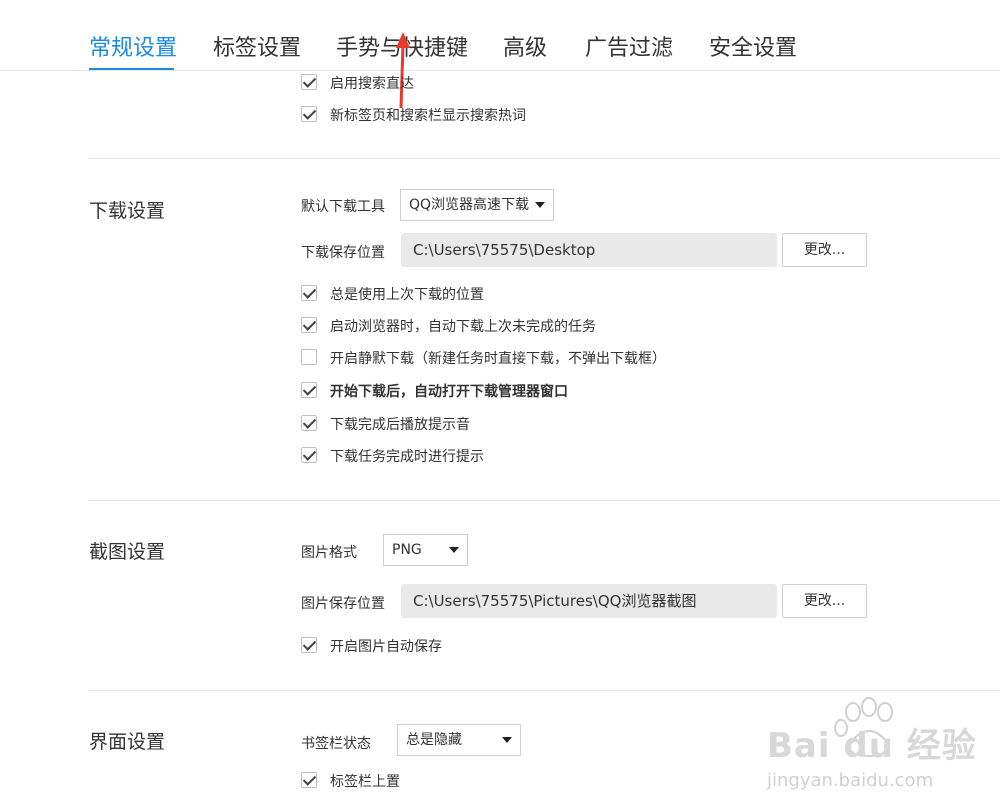 This screenshot has height=806, width=1000. Describe the element at coordinates (127, 742) in the screenshot. I see `interface-section-title: 界面设置` at that location.